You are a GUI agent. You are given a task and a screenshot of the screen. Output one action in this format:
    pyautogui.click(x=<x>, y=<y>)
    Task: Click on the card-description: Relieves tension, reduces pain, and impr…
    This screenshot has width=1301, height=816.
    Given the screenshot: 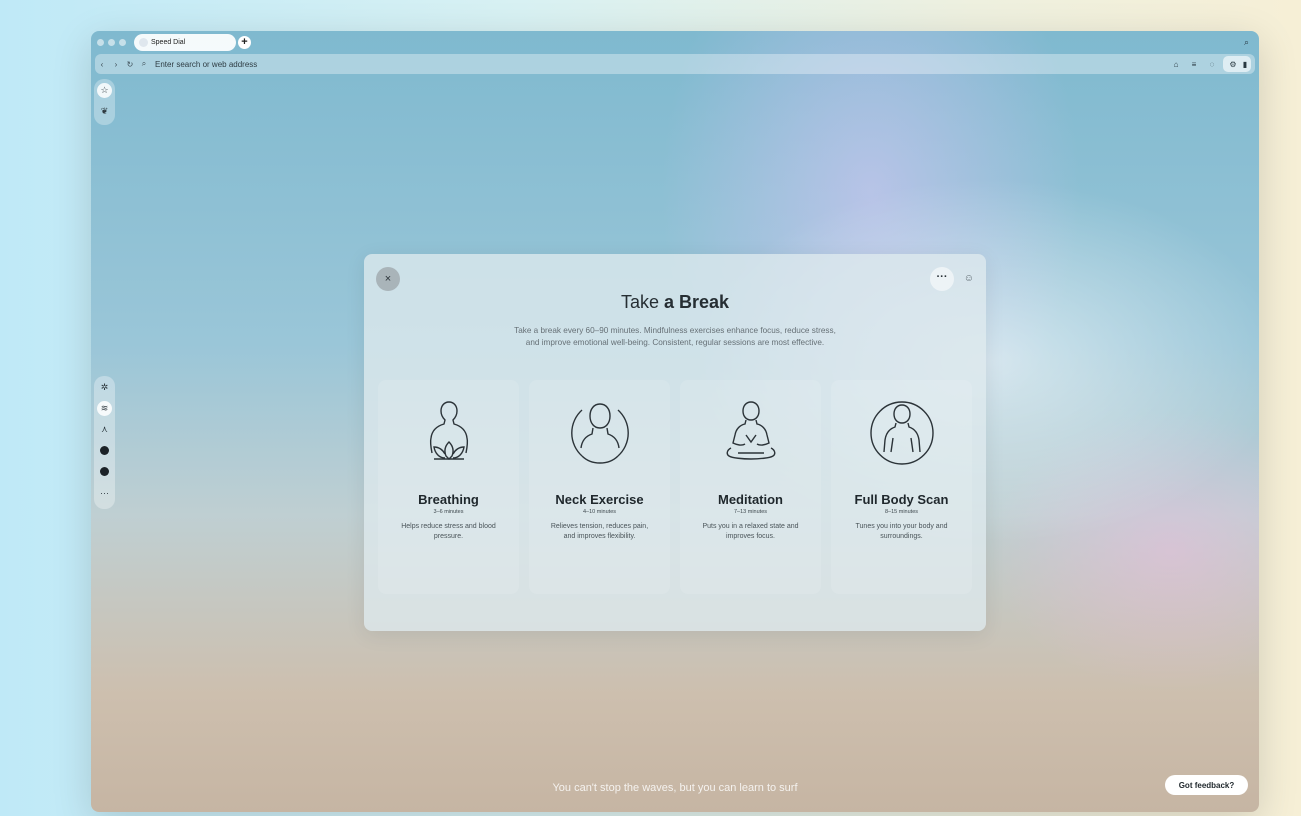 What is the action you would take?
    pyautogui.click(x=599, y=531)
    